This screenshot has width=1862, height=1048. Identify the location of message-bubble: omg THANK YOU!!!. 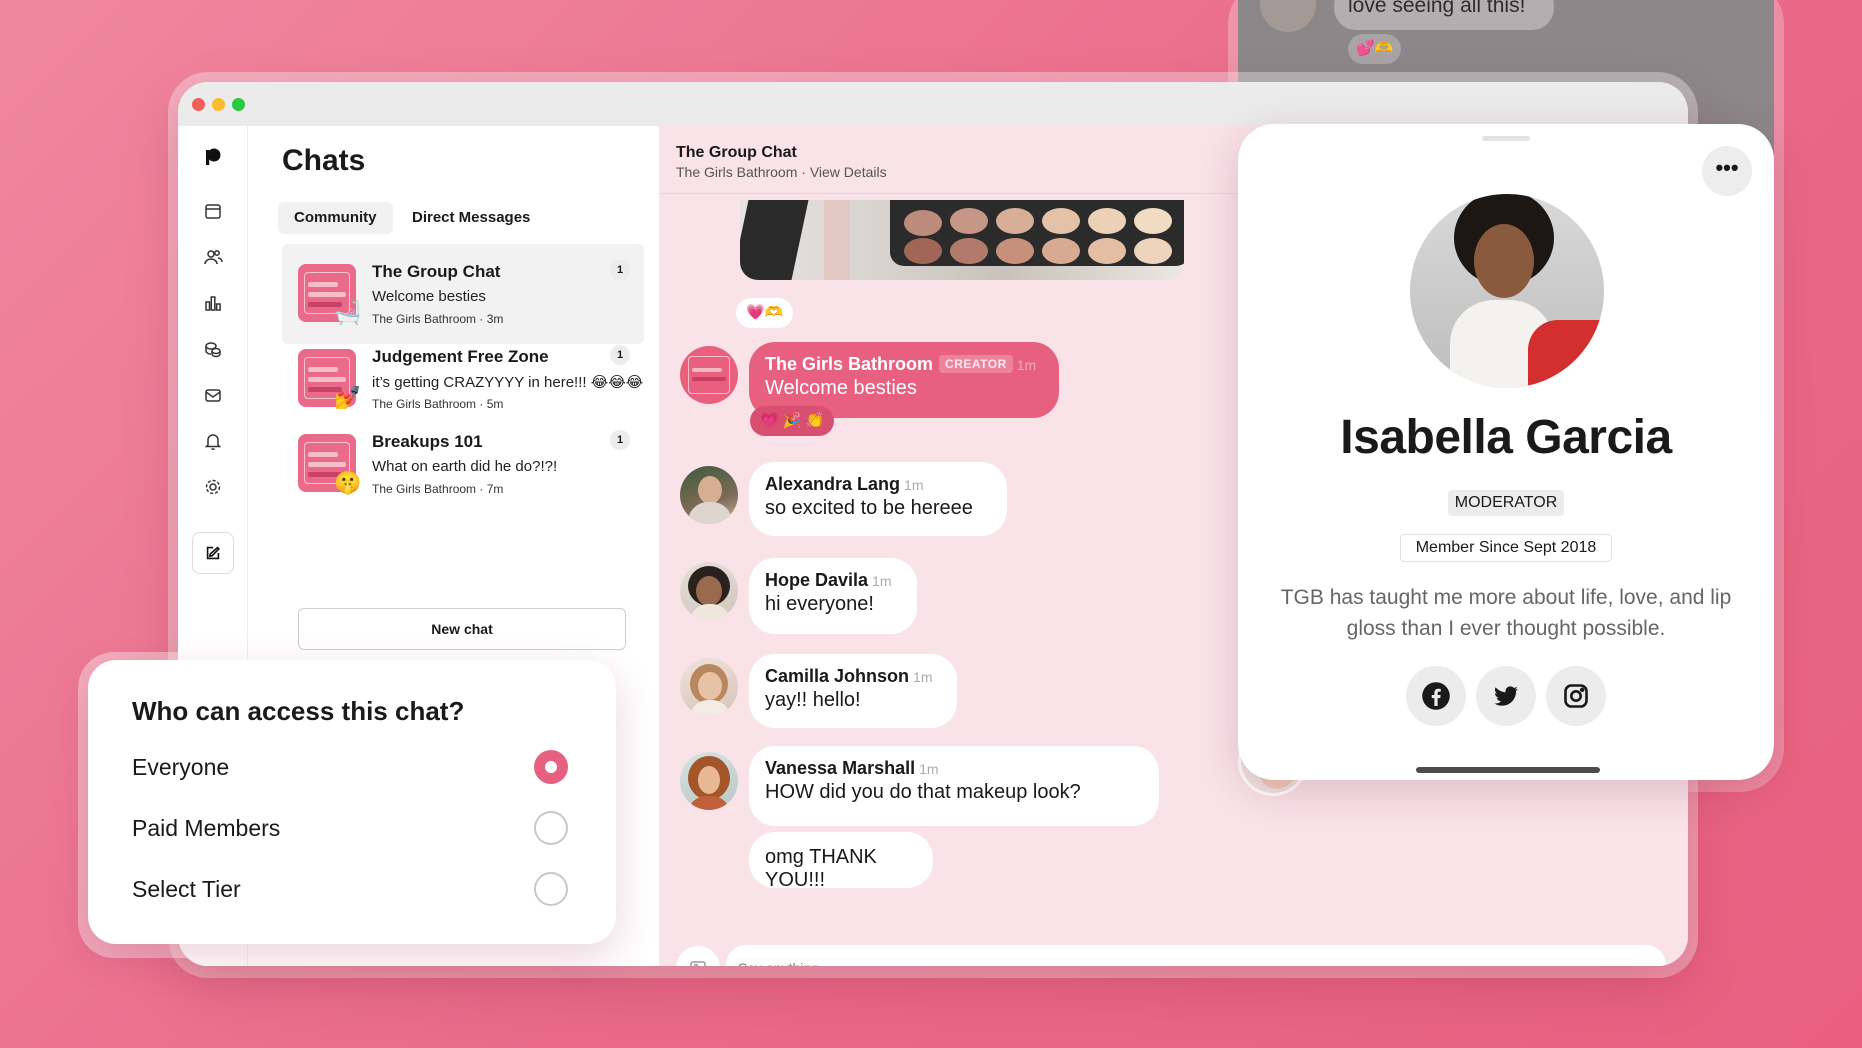
(841, 861).